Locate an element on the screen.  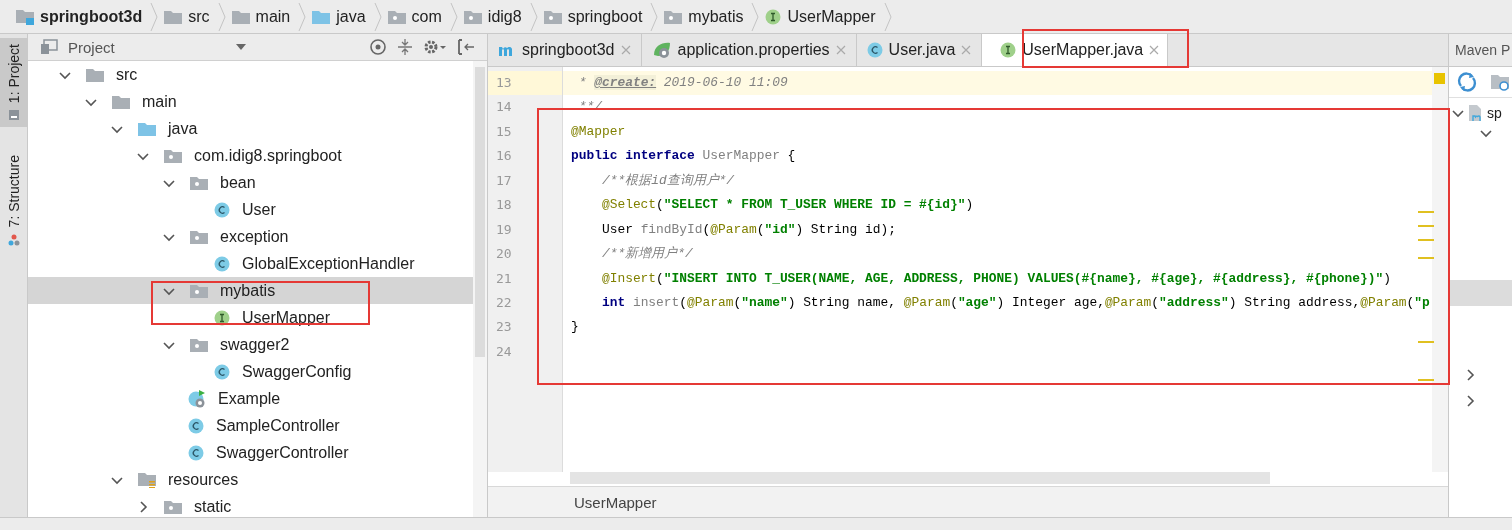
code-line: /**新增用户*/ is located at coordinates (646, 254).